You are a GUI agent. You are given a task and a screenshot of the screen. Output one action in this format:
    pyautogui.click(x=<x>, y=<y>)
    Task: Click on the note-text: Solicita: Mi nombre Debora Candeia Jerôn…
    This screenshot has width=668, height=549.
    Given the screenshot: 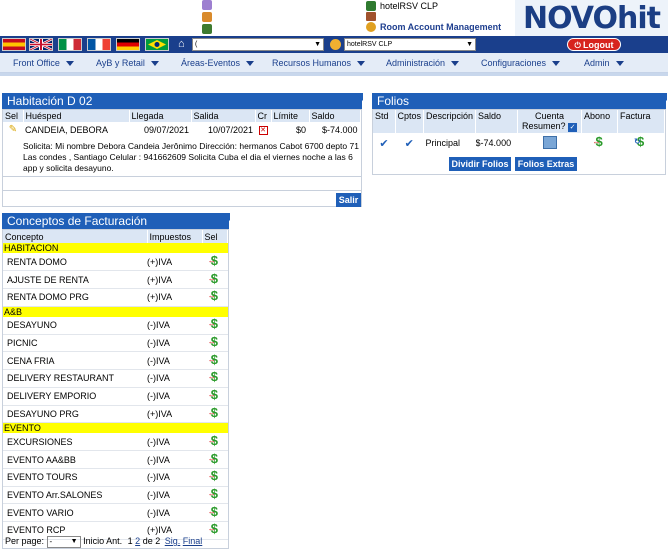 What is the action you would take?
    pyautogui.click(x=191, y=157)
    